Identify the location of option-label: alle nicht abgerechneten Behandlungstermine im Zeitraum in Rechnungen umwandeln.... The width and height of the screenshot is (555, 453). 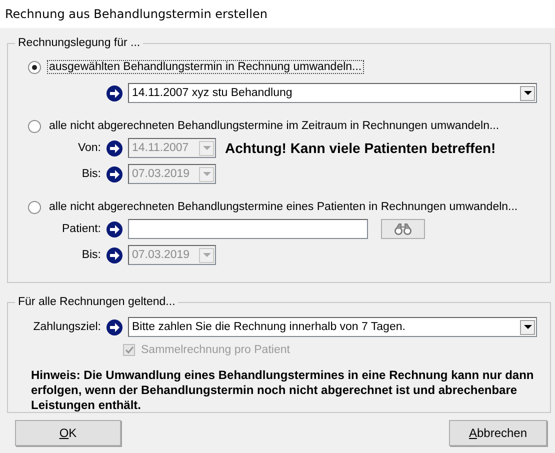
(274, 126).